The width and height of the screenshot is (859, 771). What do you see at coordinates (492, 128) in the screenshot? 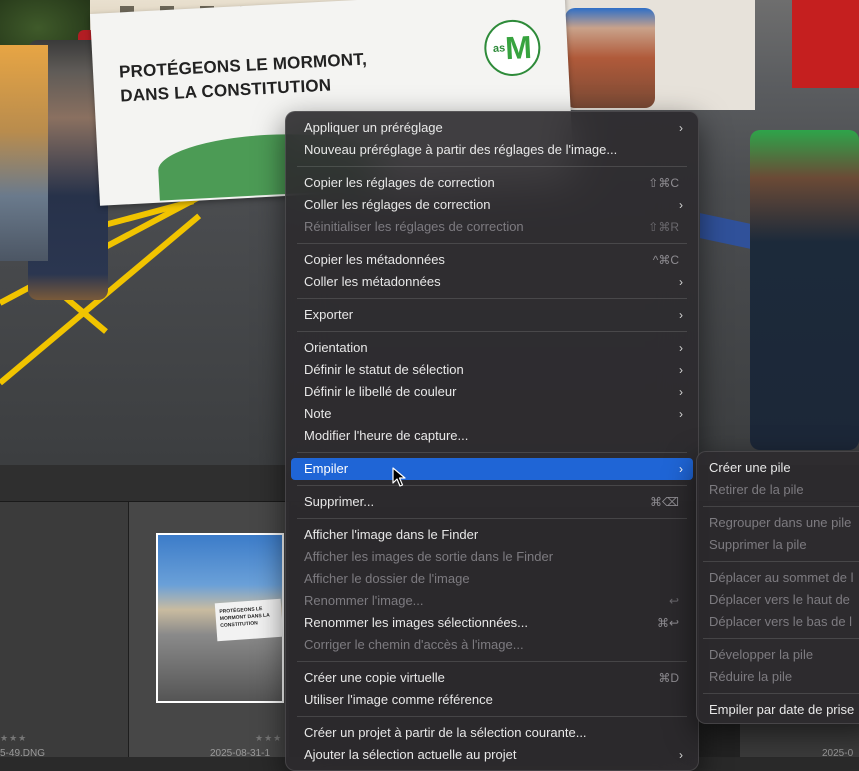
I see `menu-apply-preset: Appliquer un préréglage ›` at bounding box center [492, 128].